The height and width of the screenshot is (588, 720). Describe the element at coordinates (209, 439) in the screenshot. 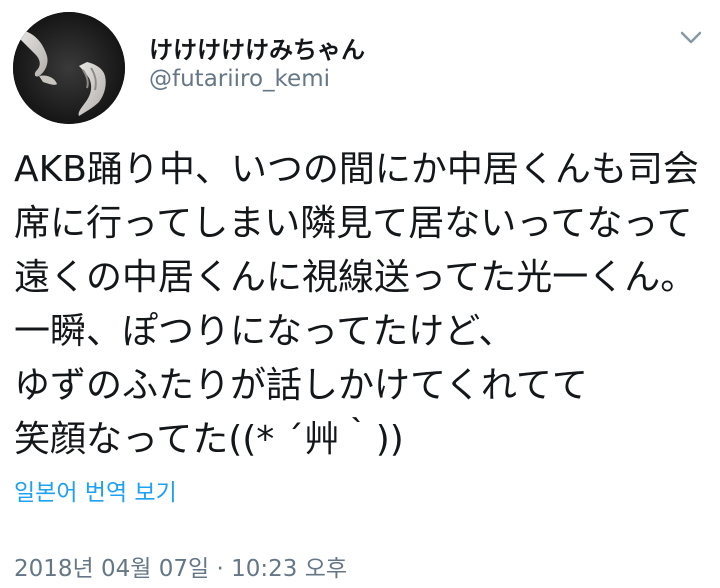

I see `tweet-text-line: 笑顔なってた((* ´艸｀))` at that location.